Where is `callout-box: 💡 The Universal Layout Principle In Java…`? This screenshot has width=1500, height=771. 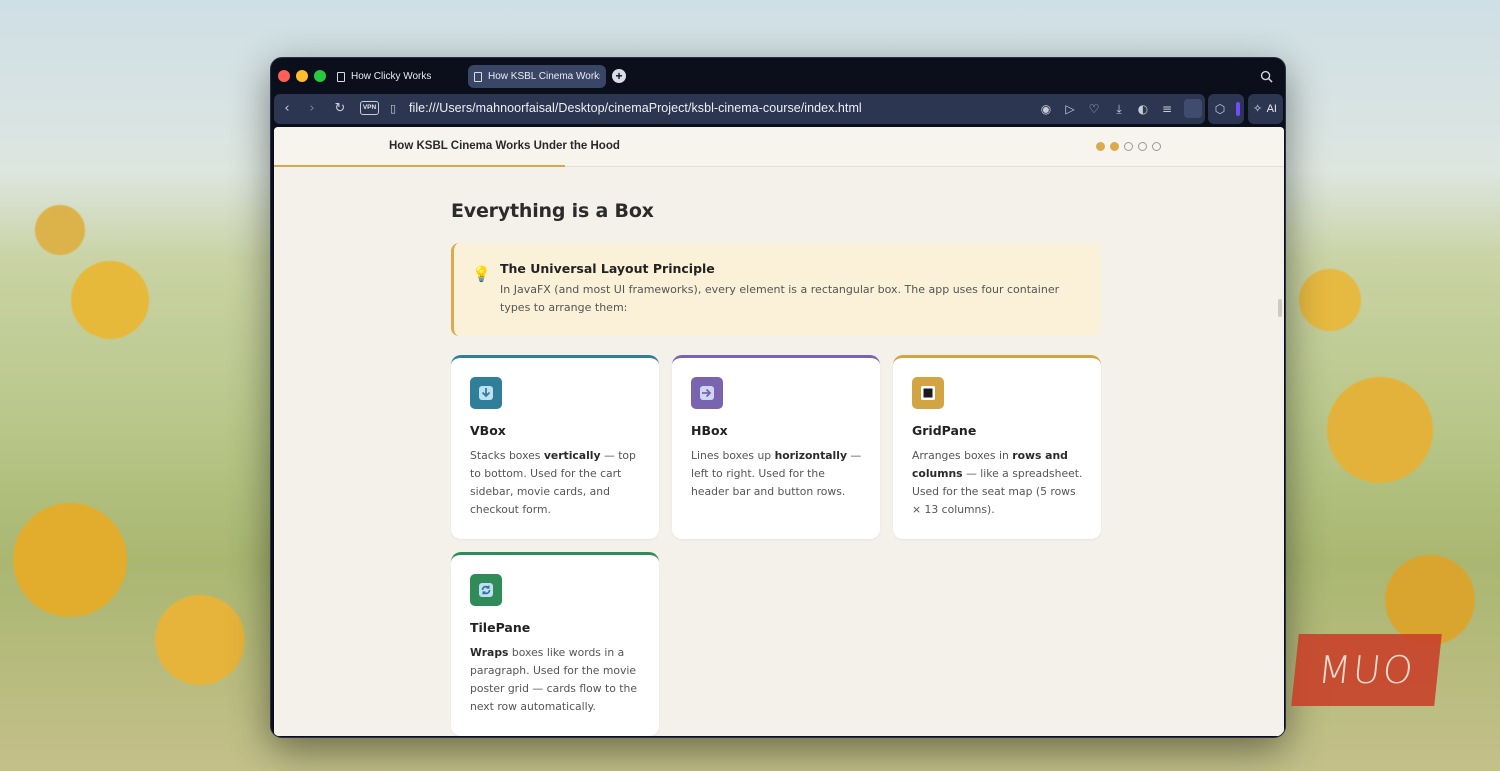
callout-box: 💡 The Universal Layout Principle In Java… is located at coordinates (776, 289).